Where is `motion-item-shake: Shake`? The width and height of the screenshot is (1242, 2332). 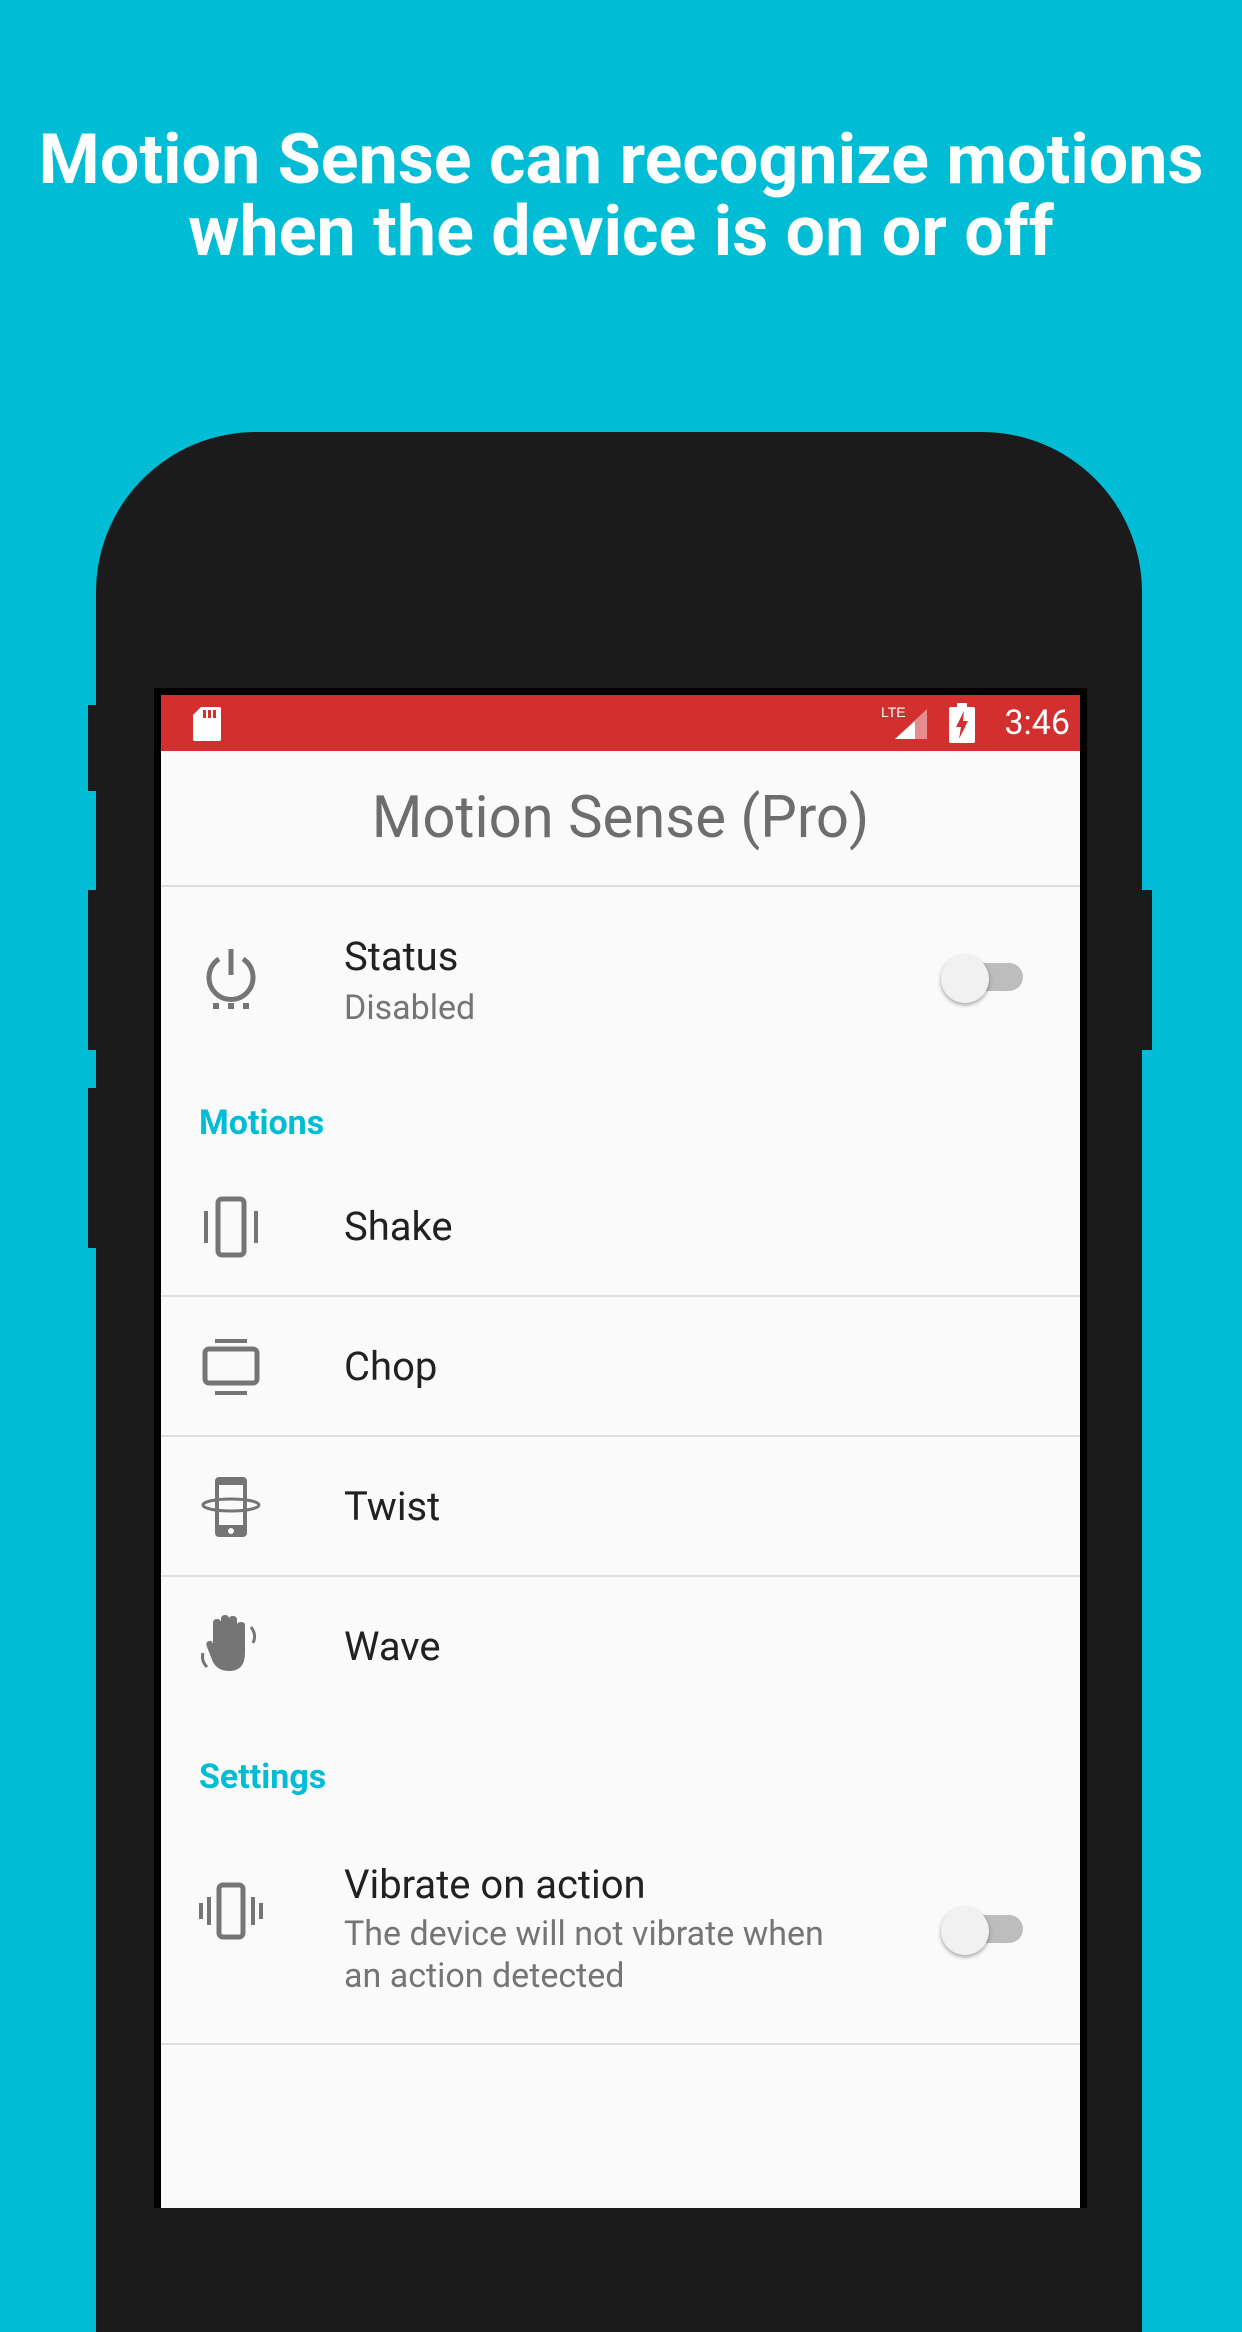 motion-item-shake: Shake is located at coordinates (620, 1227).